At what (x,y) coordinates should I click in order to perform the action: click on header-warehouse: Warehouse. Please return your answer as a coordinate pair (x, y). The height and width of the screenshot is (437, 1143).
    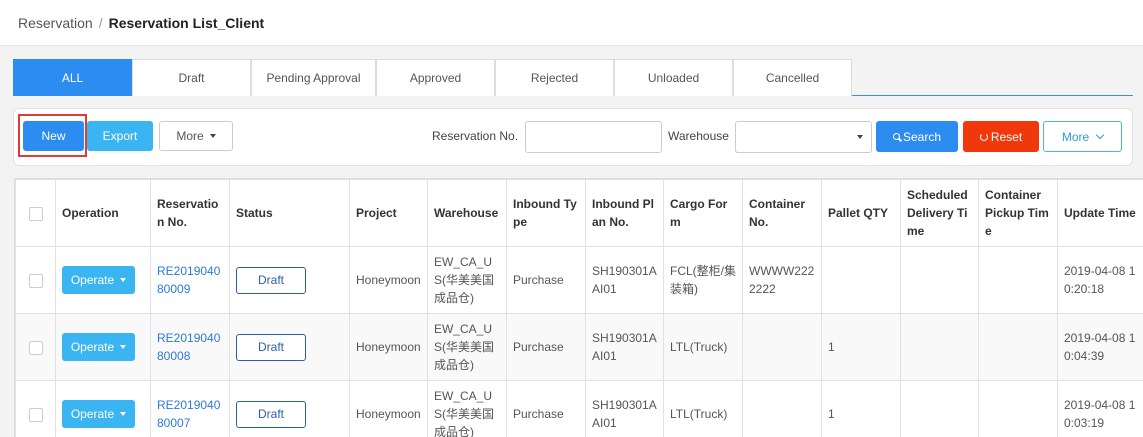
    Looking at the image, I should click on (467, 213).